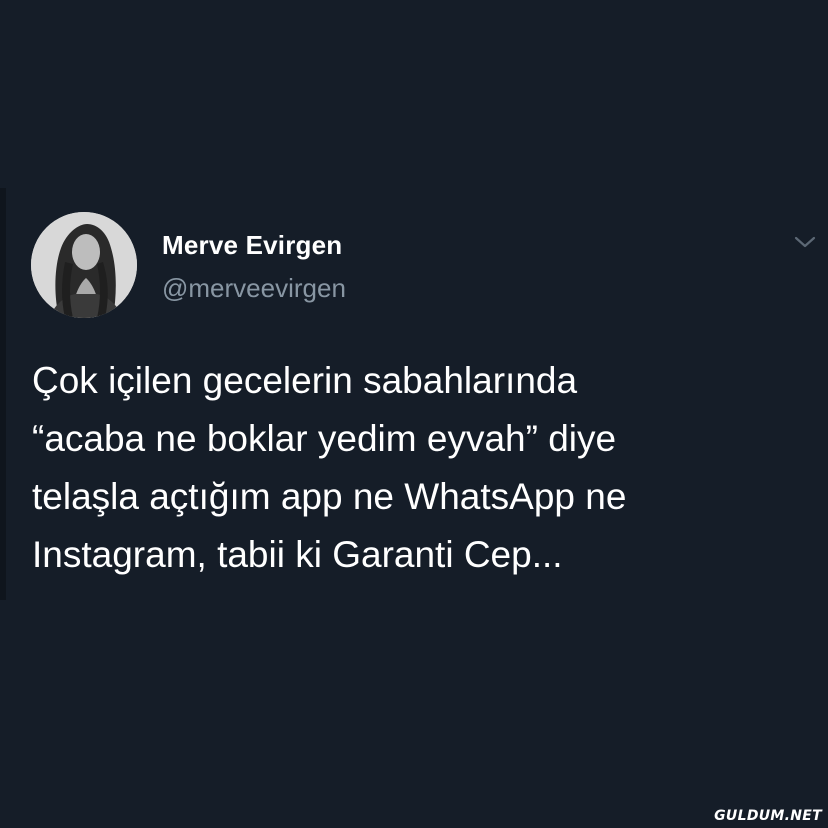 The height and width of the screenshot is (828, 828). What do you see at coordinates (254, 288) in the screenshot?
I see `author-handle: @merveevirgen` at bounding box center [254, 288].